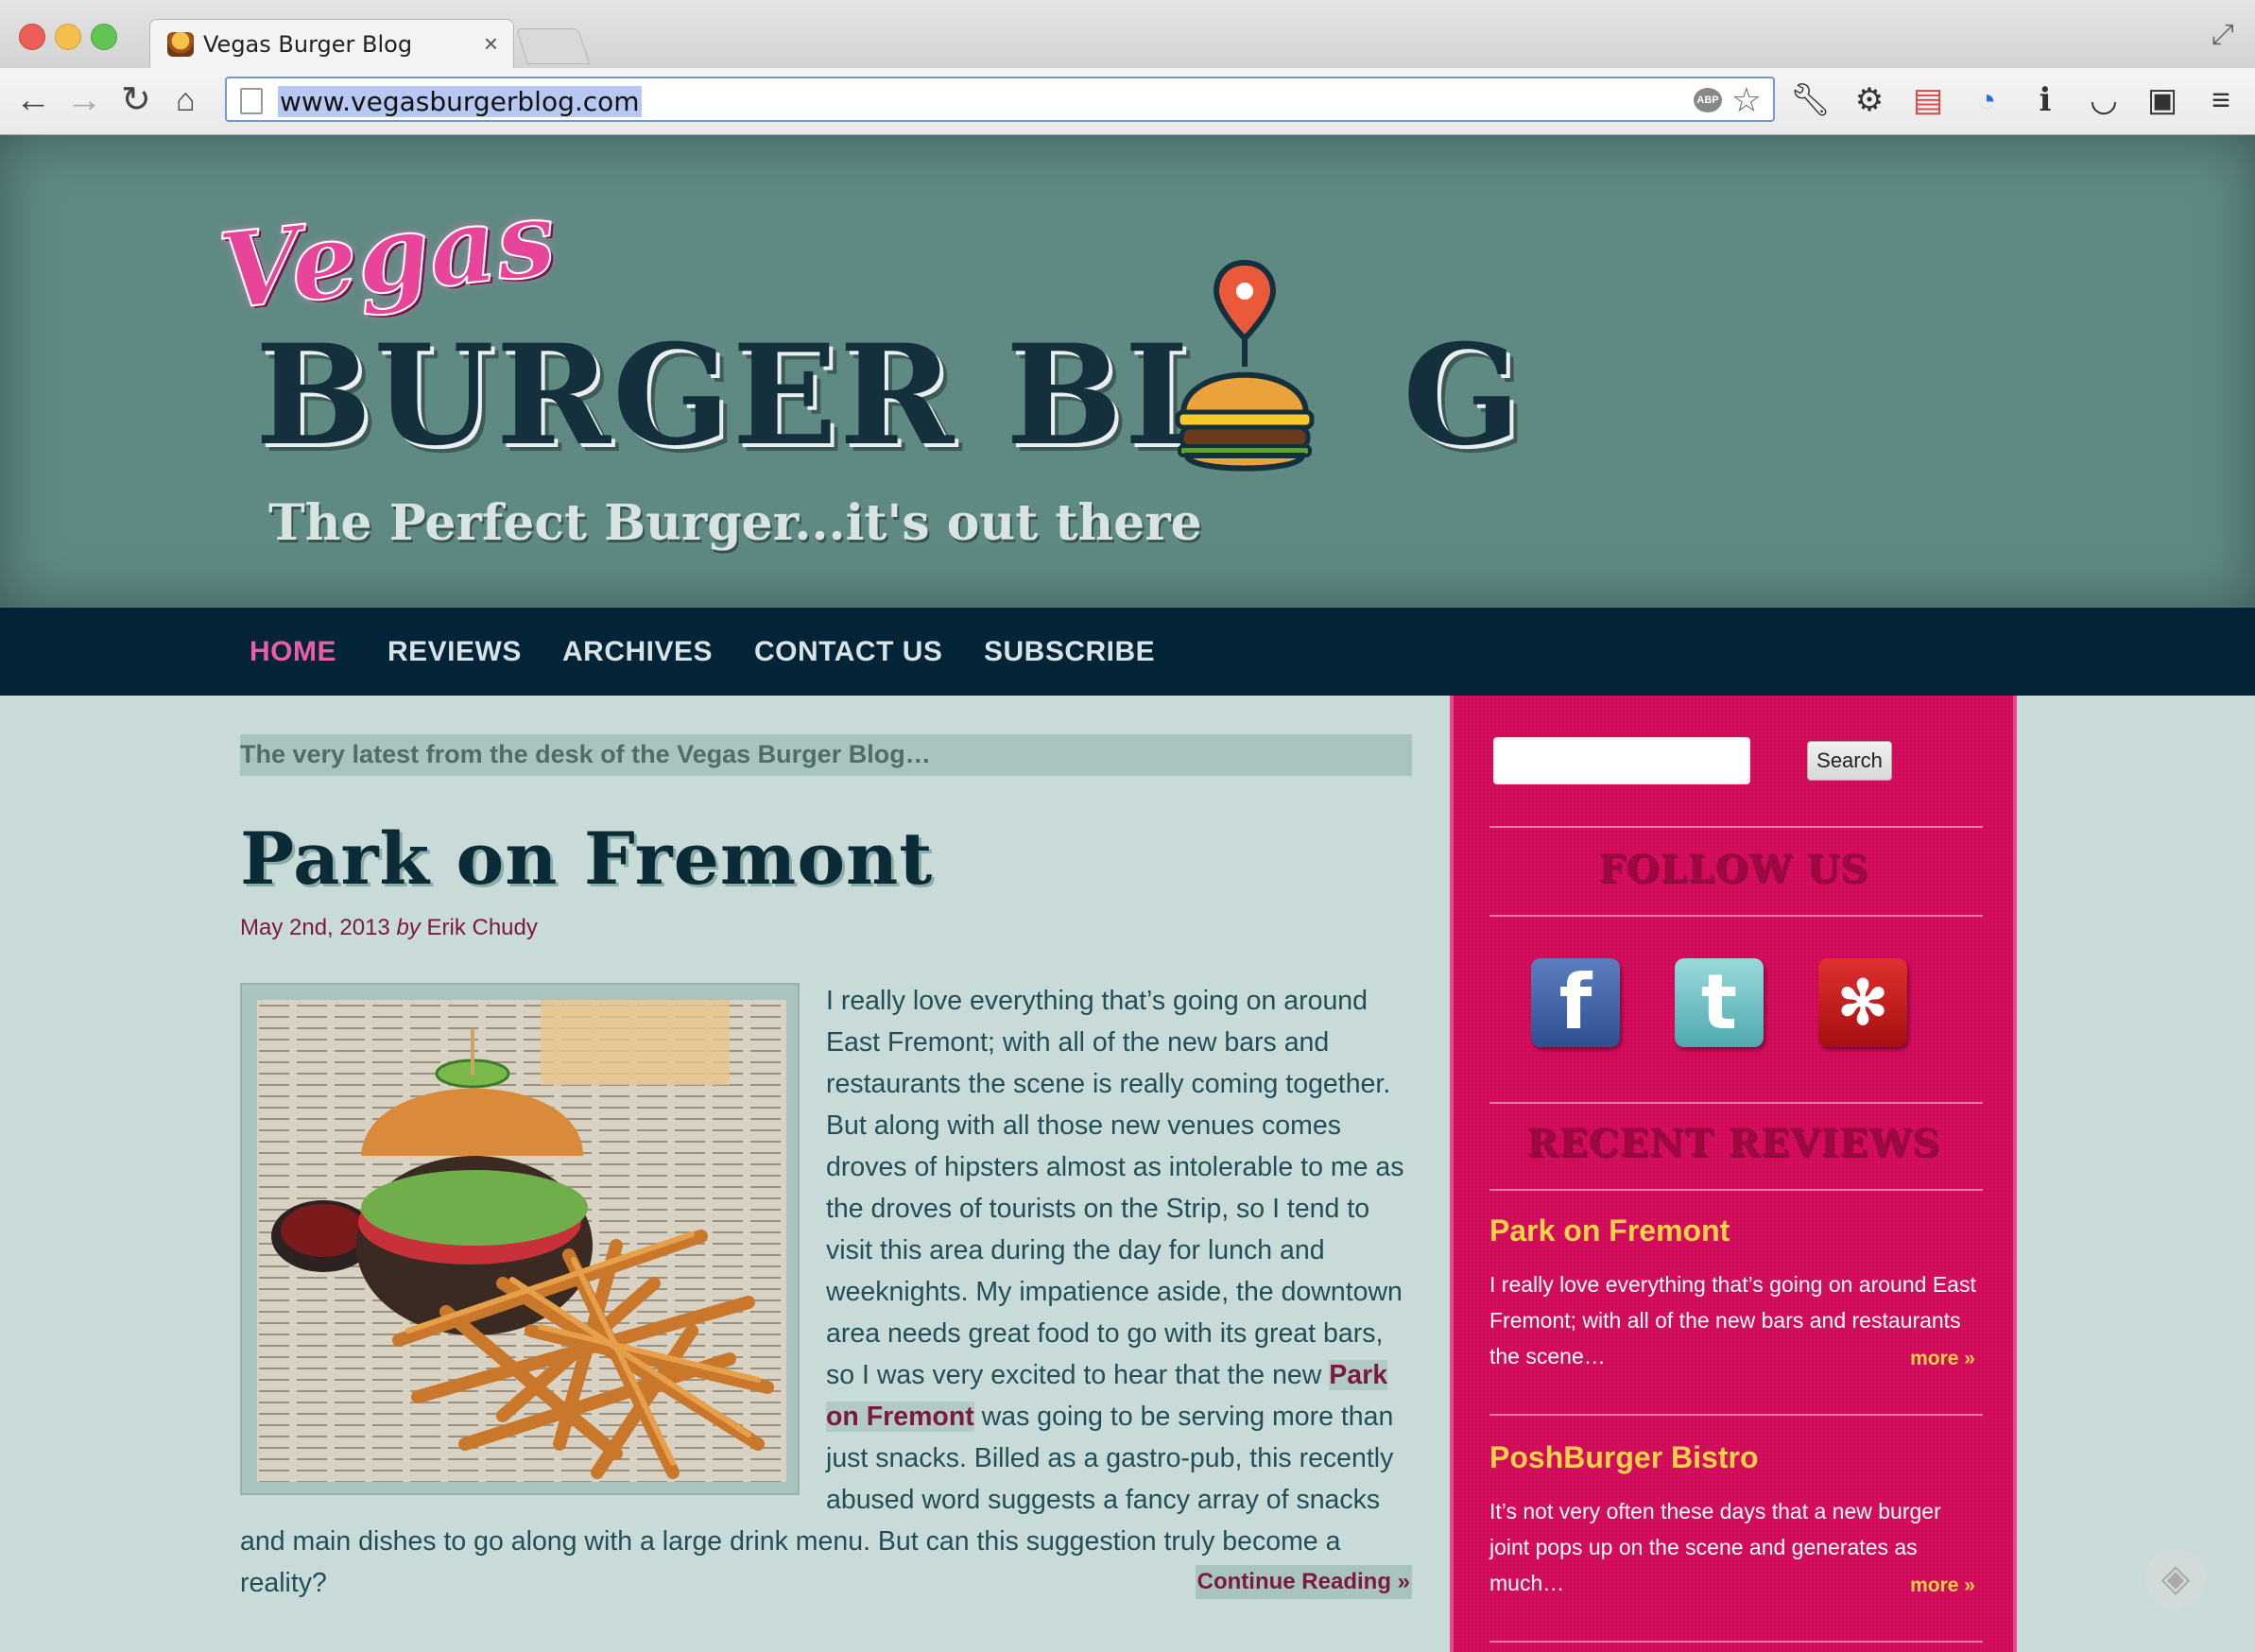 This screenshot has width=2255, height=1652. Describe the element at coordinates (68, 37) in the screenshot. I see `minimize-window-button` at that location.